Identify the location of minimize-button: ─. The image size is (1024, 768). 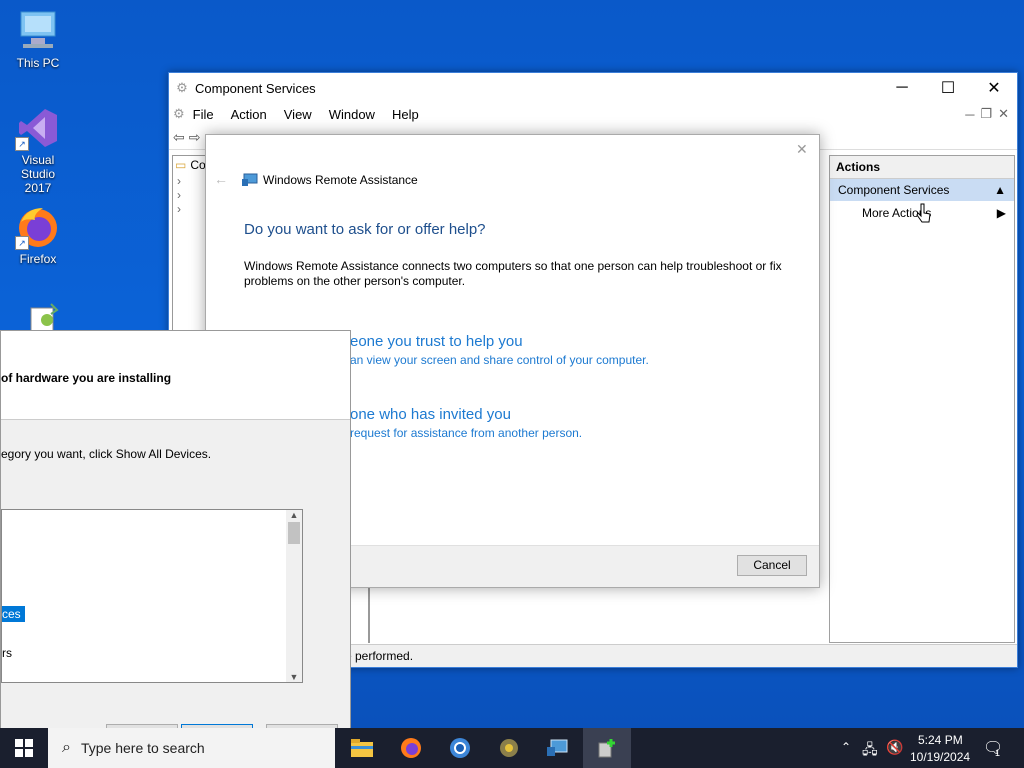
(902, 88).